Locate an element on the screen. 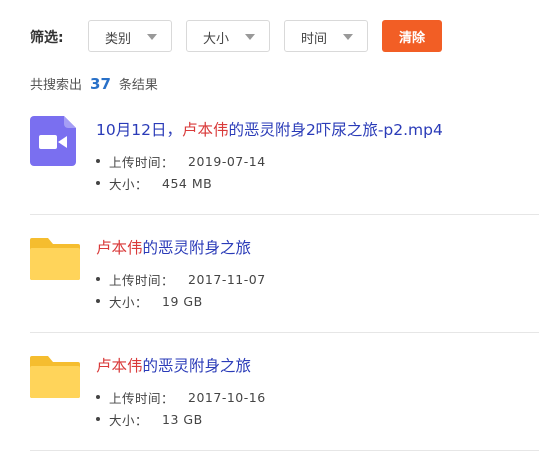 Image resolution: width=539 pixels, height=452 pixels. type-dropdown-label: 类别 is located at coordinates (118, 39).